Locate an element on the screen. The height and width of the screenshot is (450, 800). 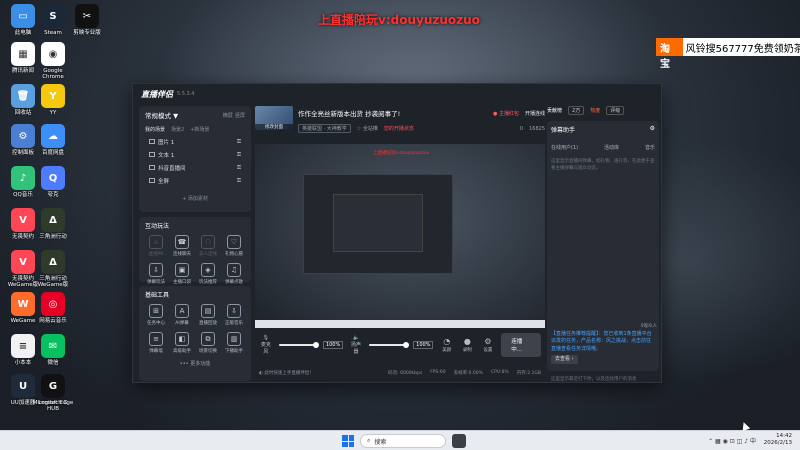
status-item: CPU:8% is located at coordinates (499, 372).